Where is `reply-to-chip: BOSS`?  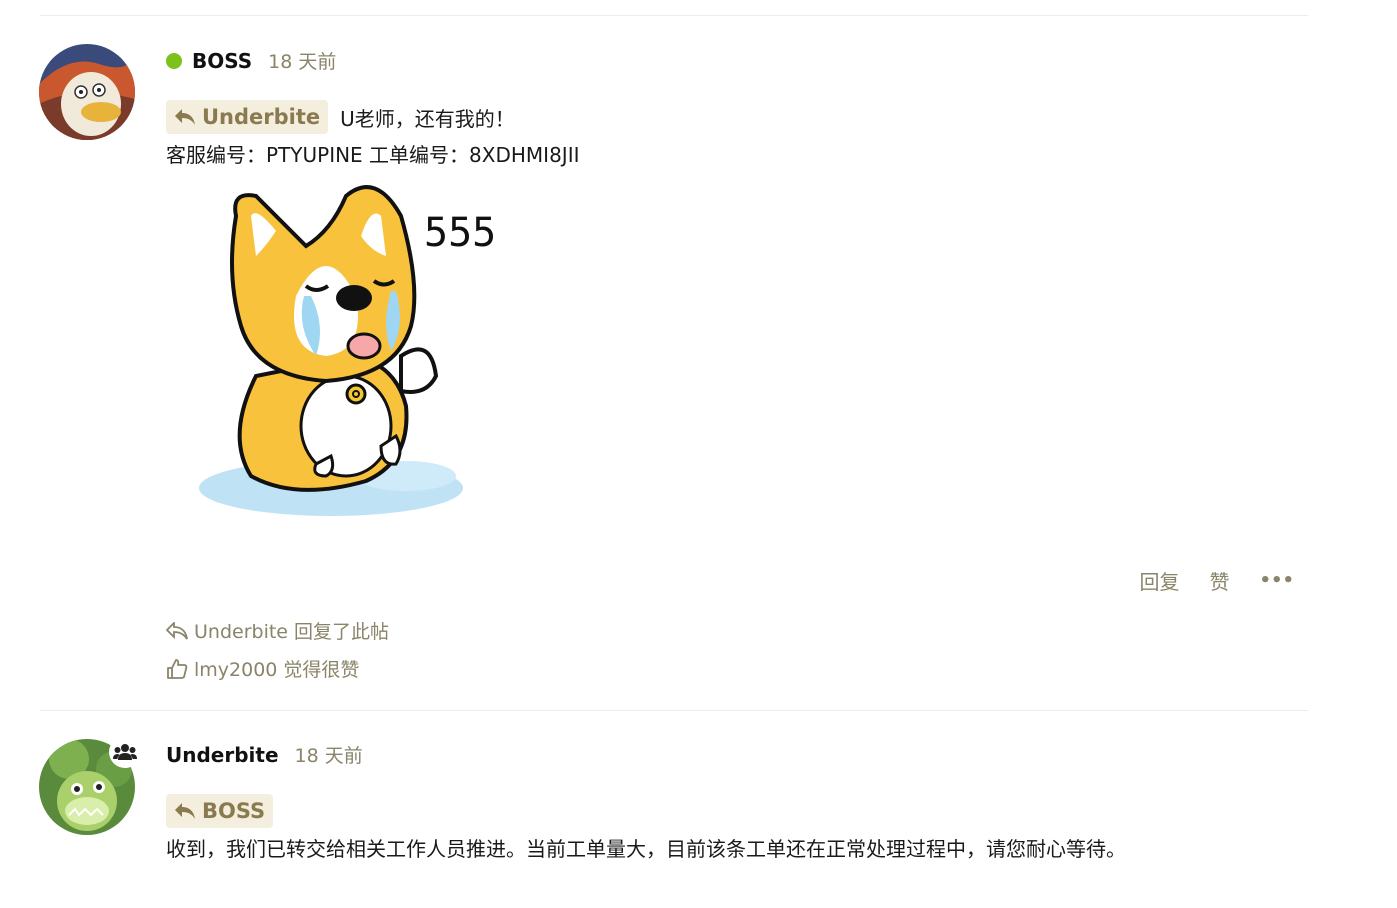 reply-to-chip: BOSS is located at coordinates (220, 811).